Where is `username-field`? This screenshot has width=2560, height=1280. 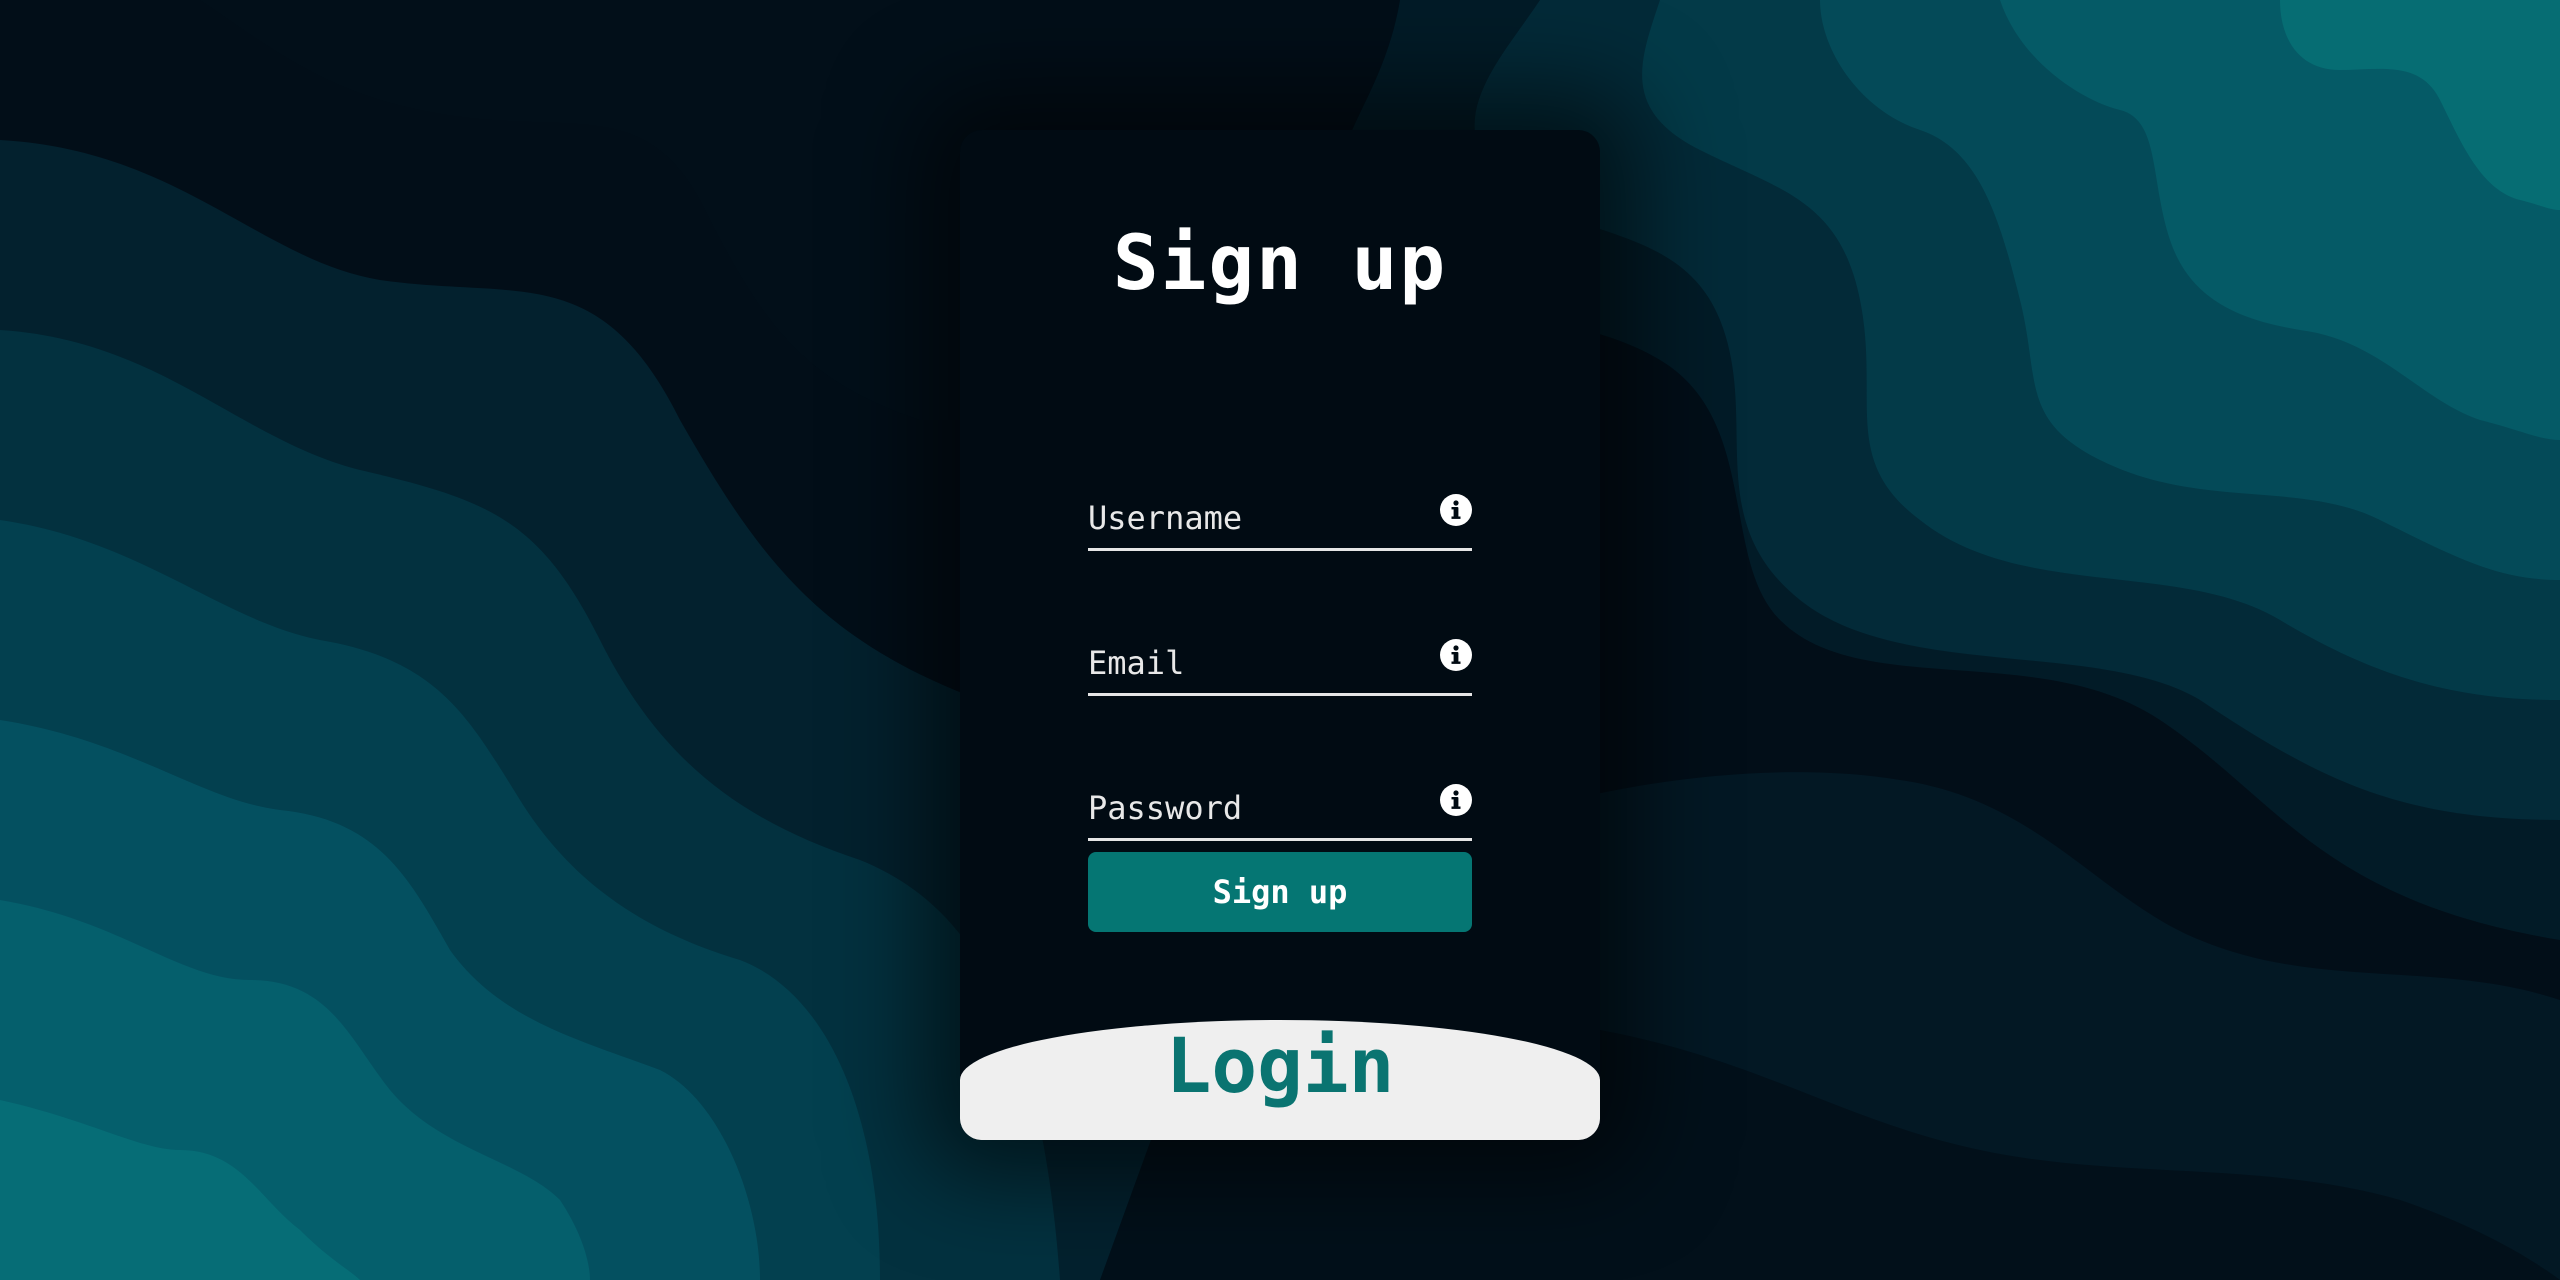 username-field is located at coordinates (1280, 519).